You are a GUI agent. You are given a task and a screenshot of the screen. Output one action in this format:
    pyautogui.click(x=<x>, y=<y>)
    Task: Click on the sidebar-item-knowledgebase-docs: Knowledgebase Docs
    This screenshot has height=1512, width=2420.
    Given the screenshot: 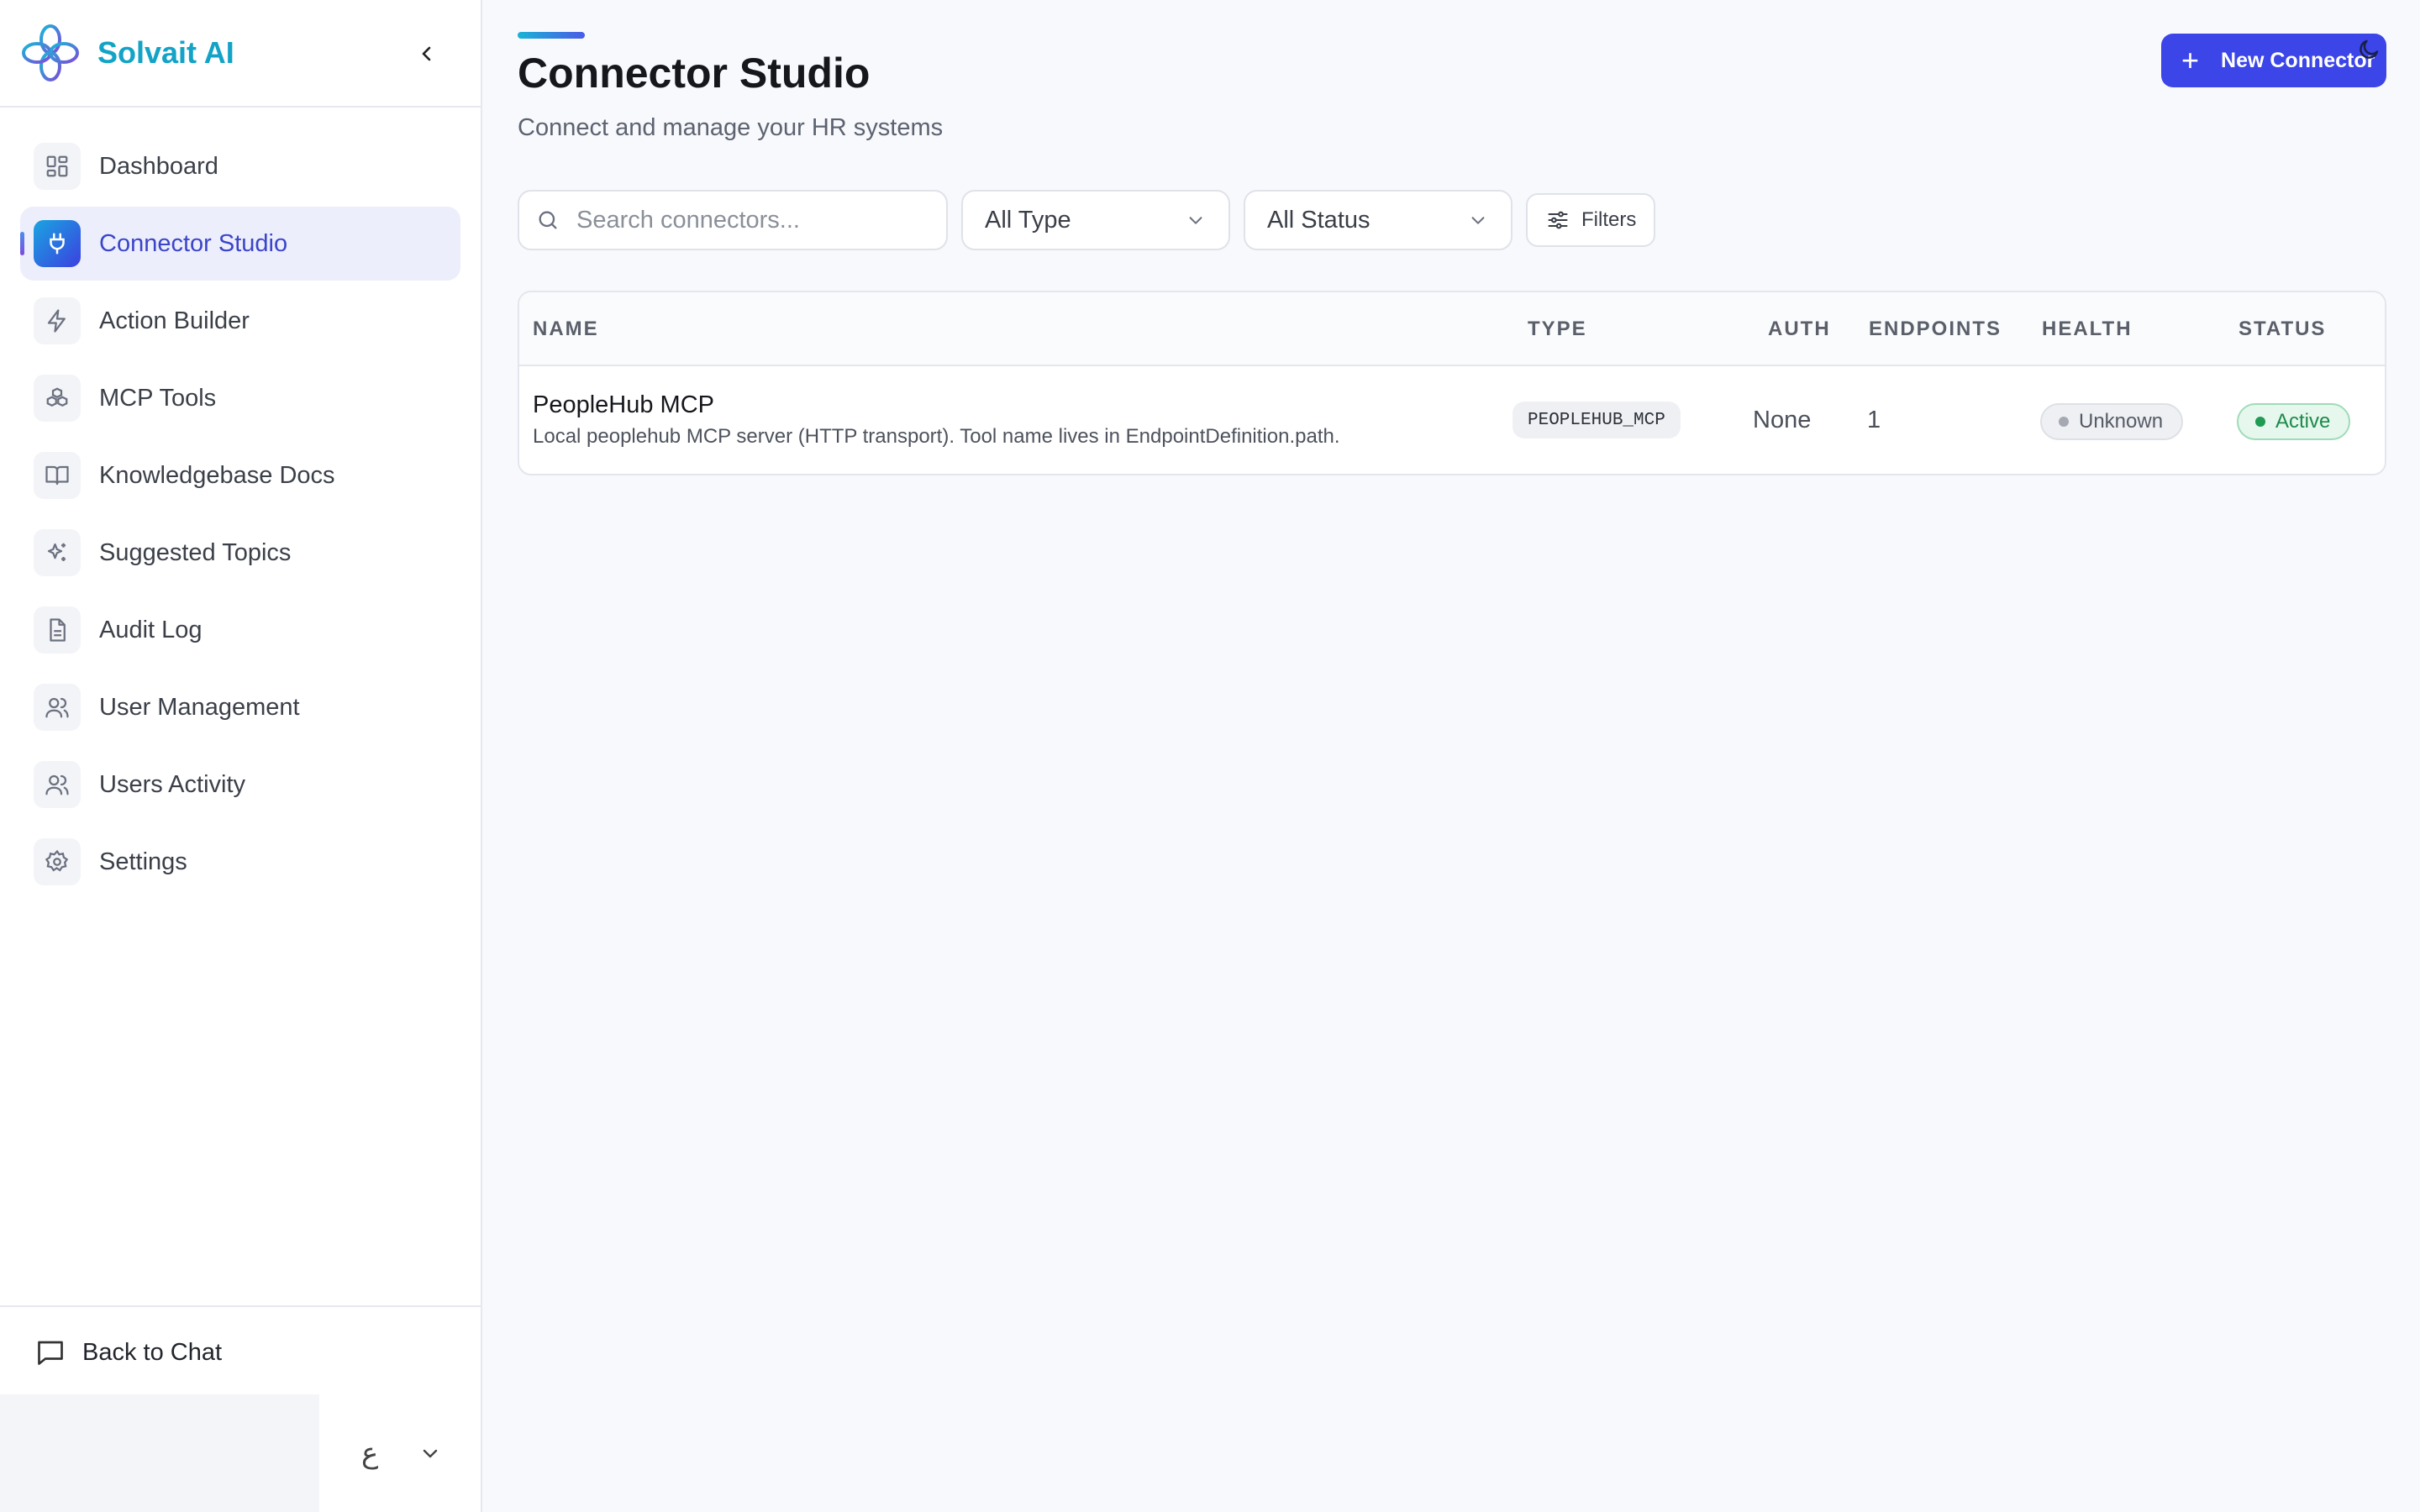 What is the action you would take?
    pyautogui.click(x=240, y=475)
    